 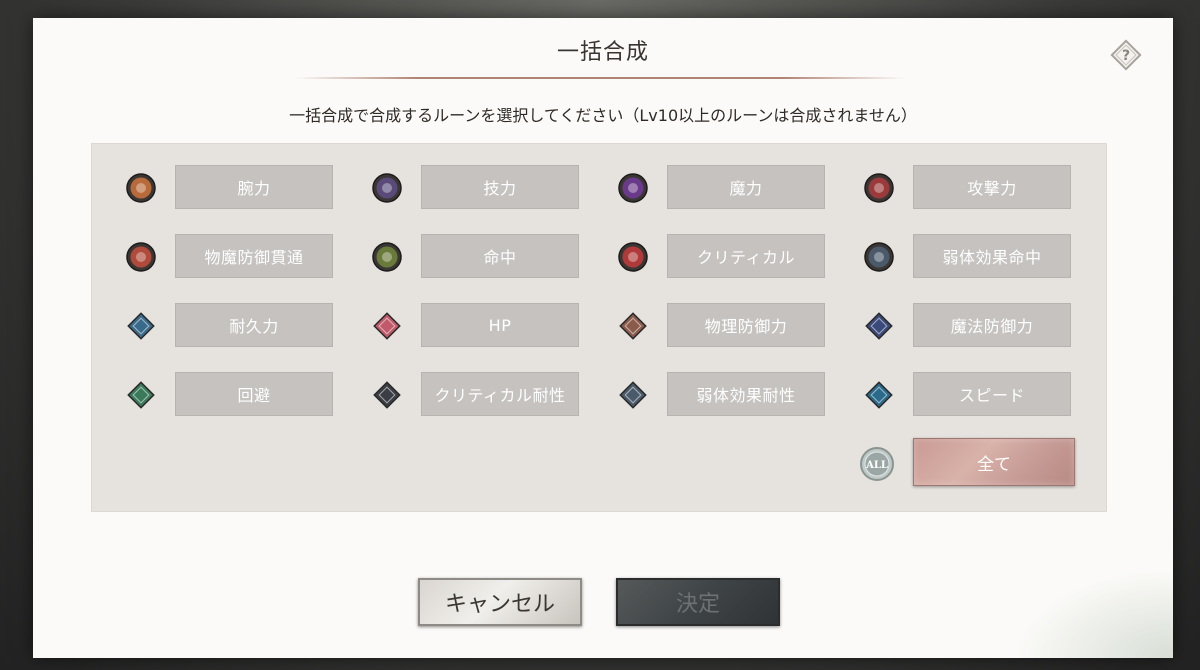 I want to click on rune-option-button: 命中, so click(x=500, y=256).